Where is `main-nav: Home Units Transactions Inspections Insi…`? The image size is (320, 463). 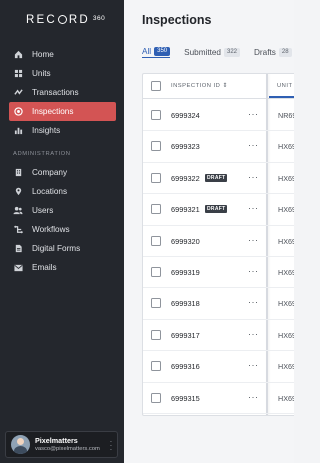 main-nav: Home Units Transactions Inspections Insi… is located at coordinates (62, 92).